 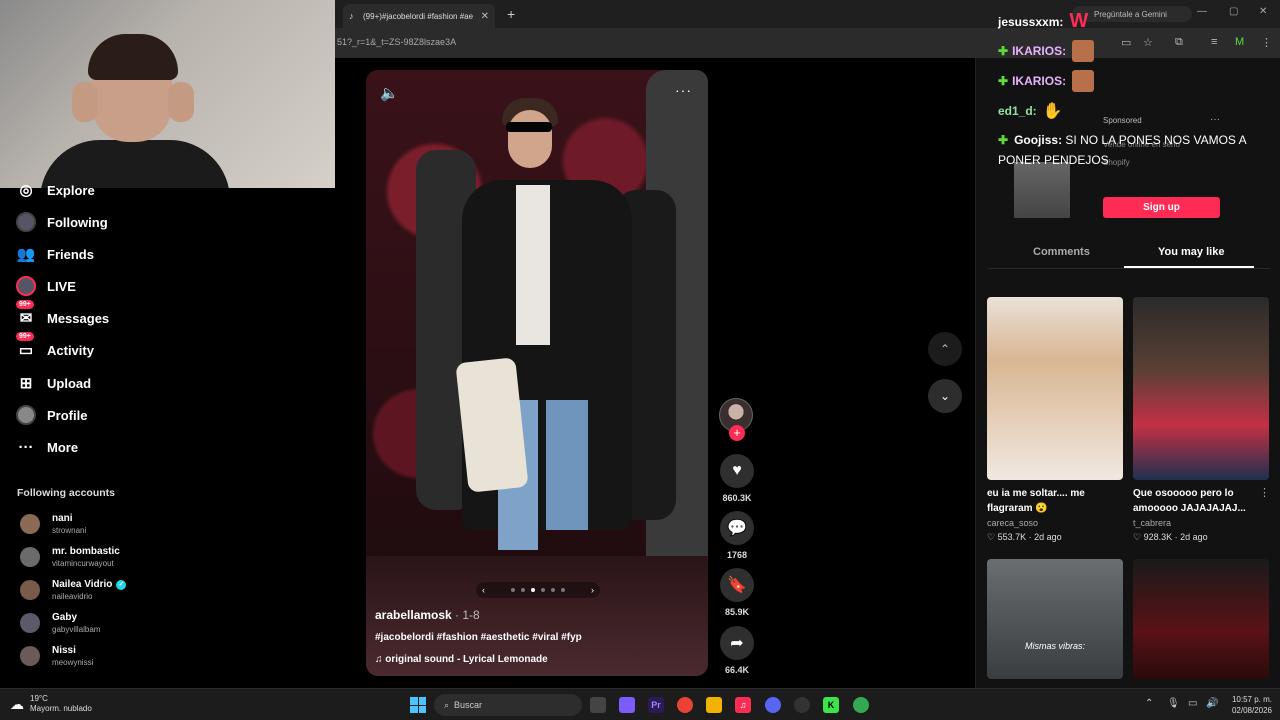 What do you see at coordinates (1173, 703) in the screenshot?
I see `microphone-icon: 🎙` at bounding box center [1173, 703].